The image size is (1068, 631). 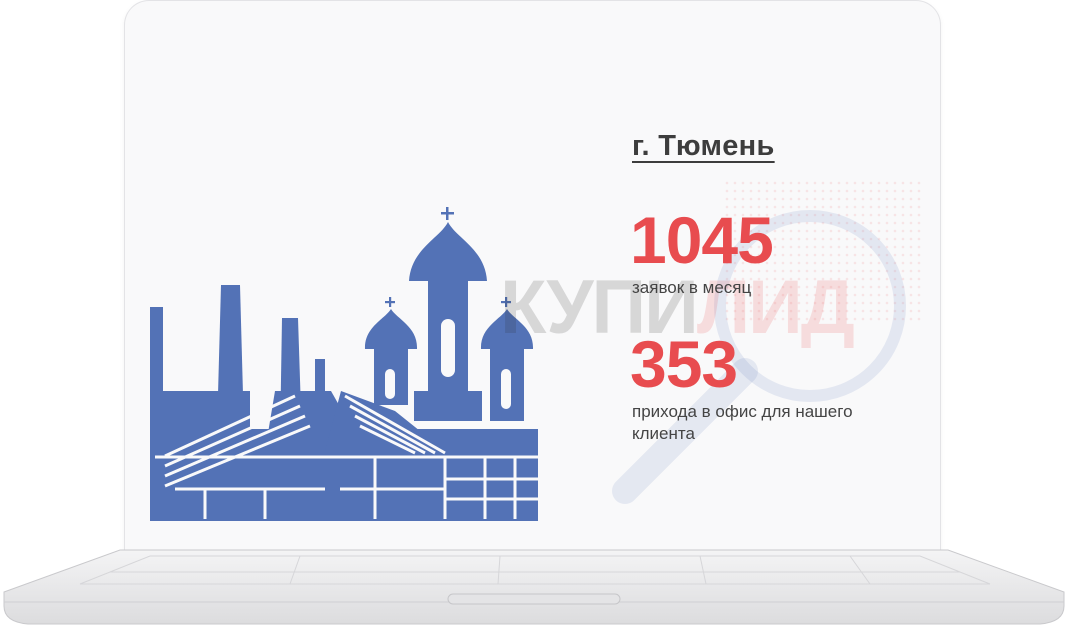 What do you see at coordinates (684, 364) in the screenshot?
I see `stat-visits-value: 353` at bounding box center [684, 364].